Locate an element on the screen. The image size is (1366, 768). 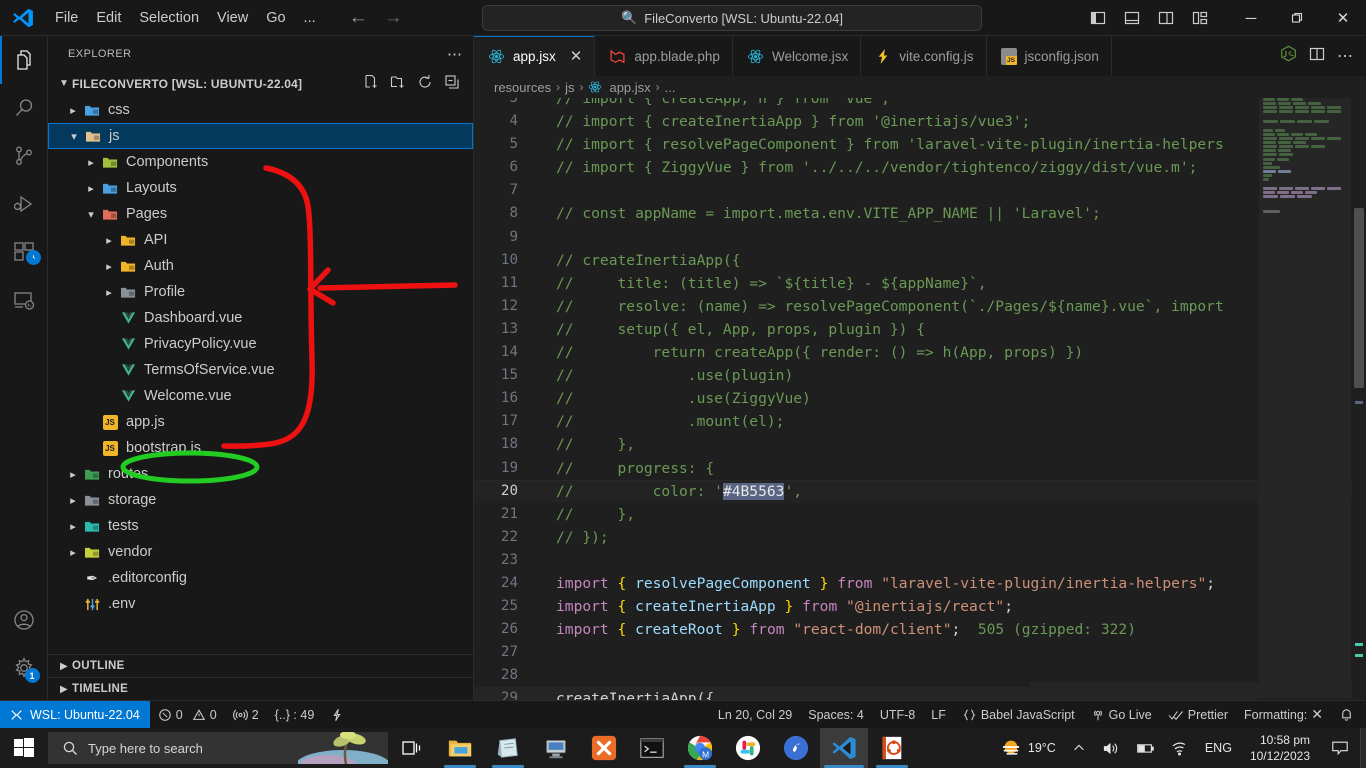
tree-item-layouts: ▸ Layouts is located at coordinates (260, 188).